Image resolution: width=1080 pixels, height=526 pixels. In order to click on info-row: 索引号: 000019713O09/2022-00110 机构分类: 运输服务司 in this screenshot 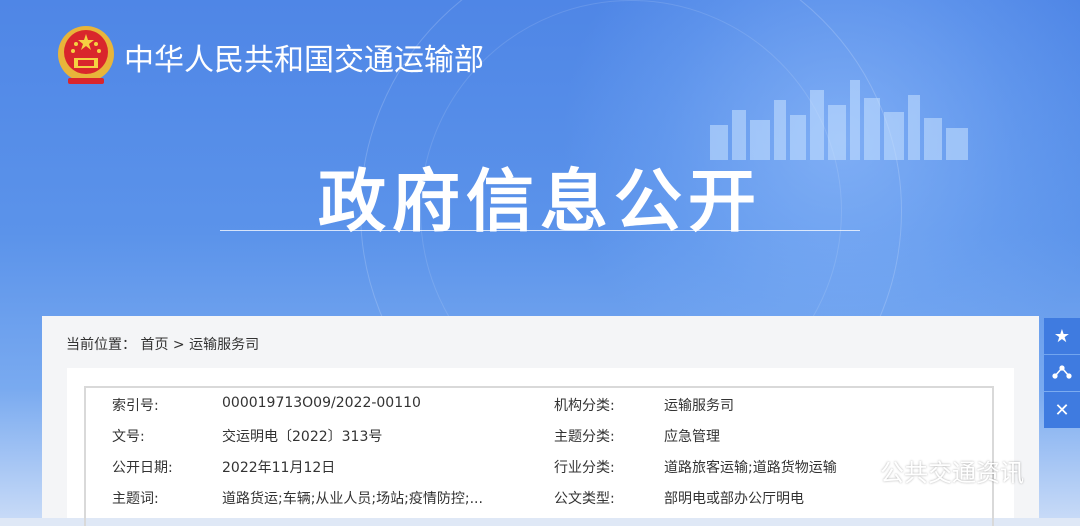, I will do `click(539, 403)`.